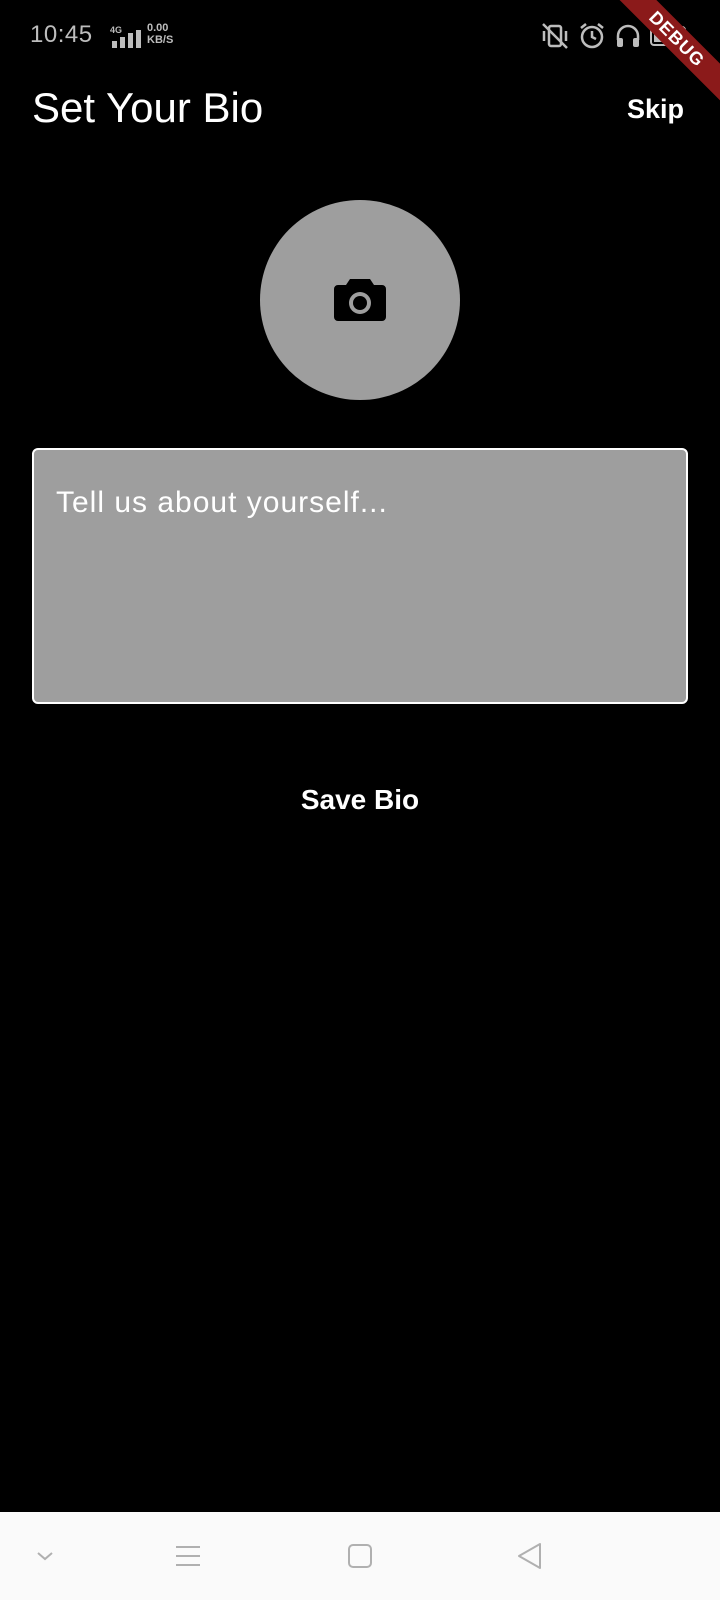  What do you see at coordinates (360, 36) in the screenshot?
I see `status-bar: 10:45 4G 0.00 KB/S` at bounding box center [360, 36].